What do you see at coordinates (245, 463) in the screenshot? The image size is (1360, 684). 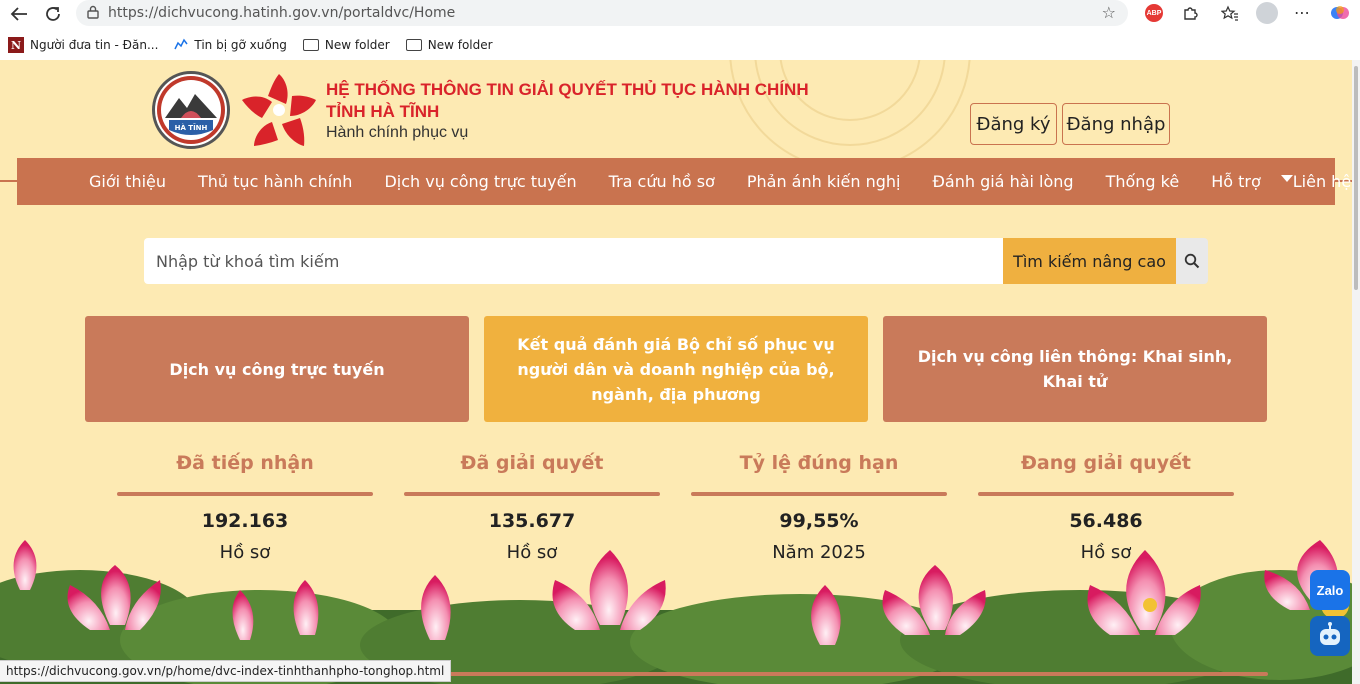 I see `stat-label: Đã tiếp nhận` at bounding box center [245, 463].